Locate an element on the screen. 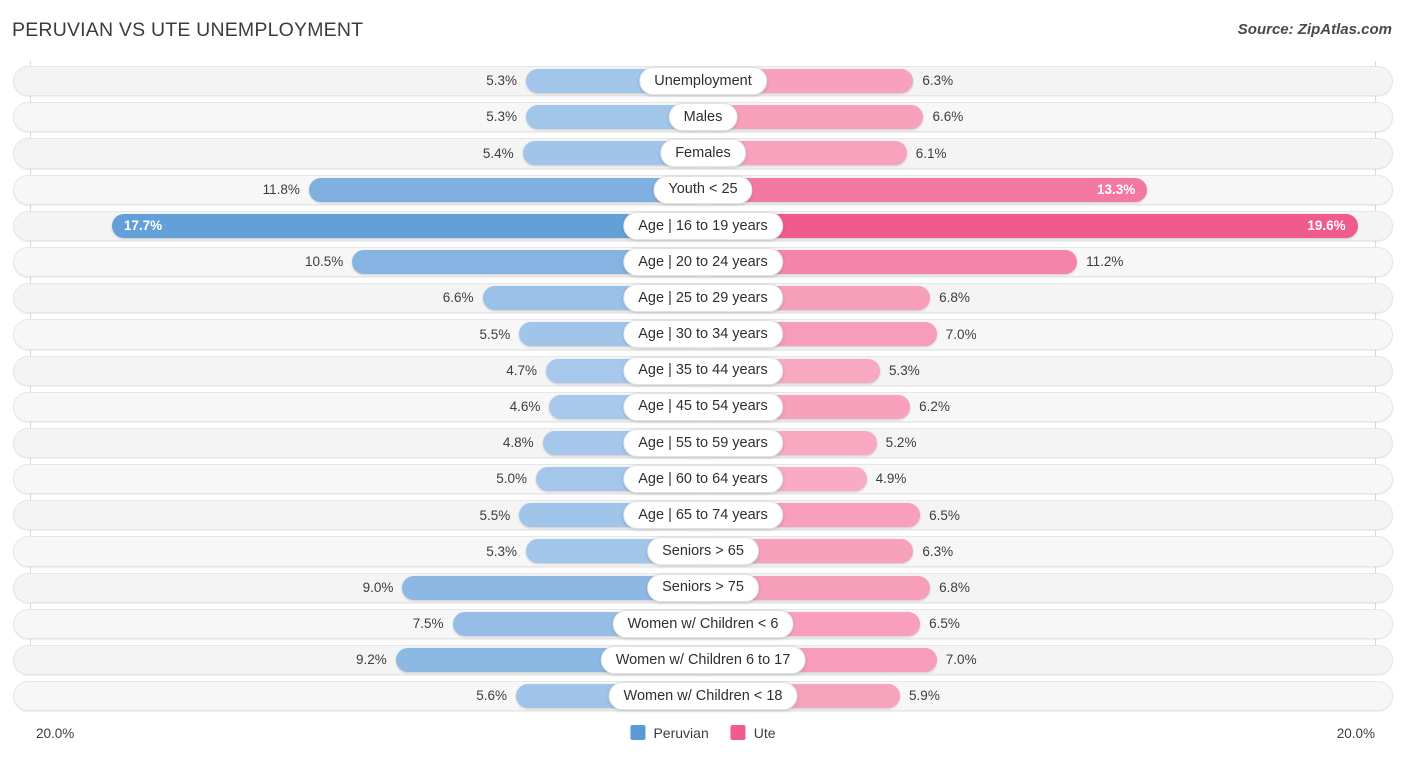 This screenshot has height=757, width=1406. bar-value-right: 13.3% is located at coordinates (1116, 189).